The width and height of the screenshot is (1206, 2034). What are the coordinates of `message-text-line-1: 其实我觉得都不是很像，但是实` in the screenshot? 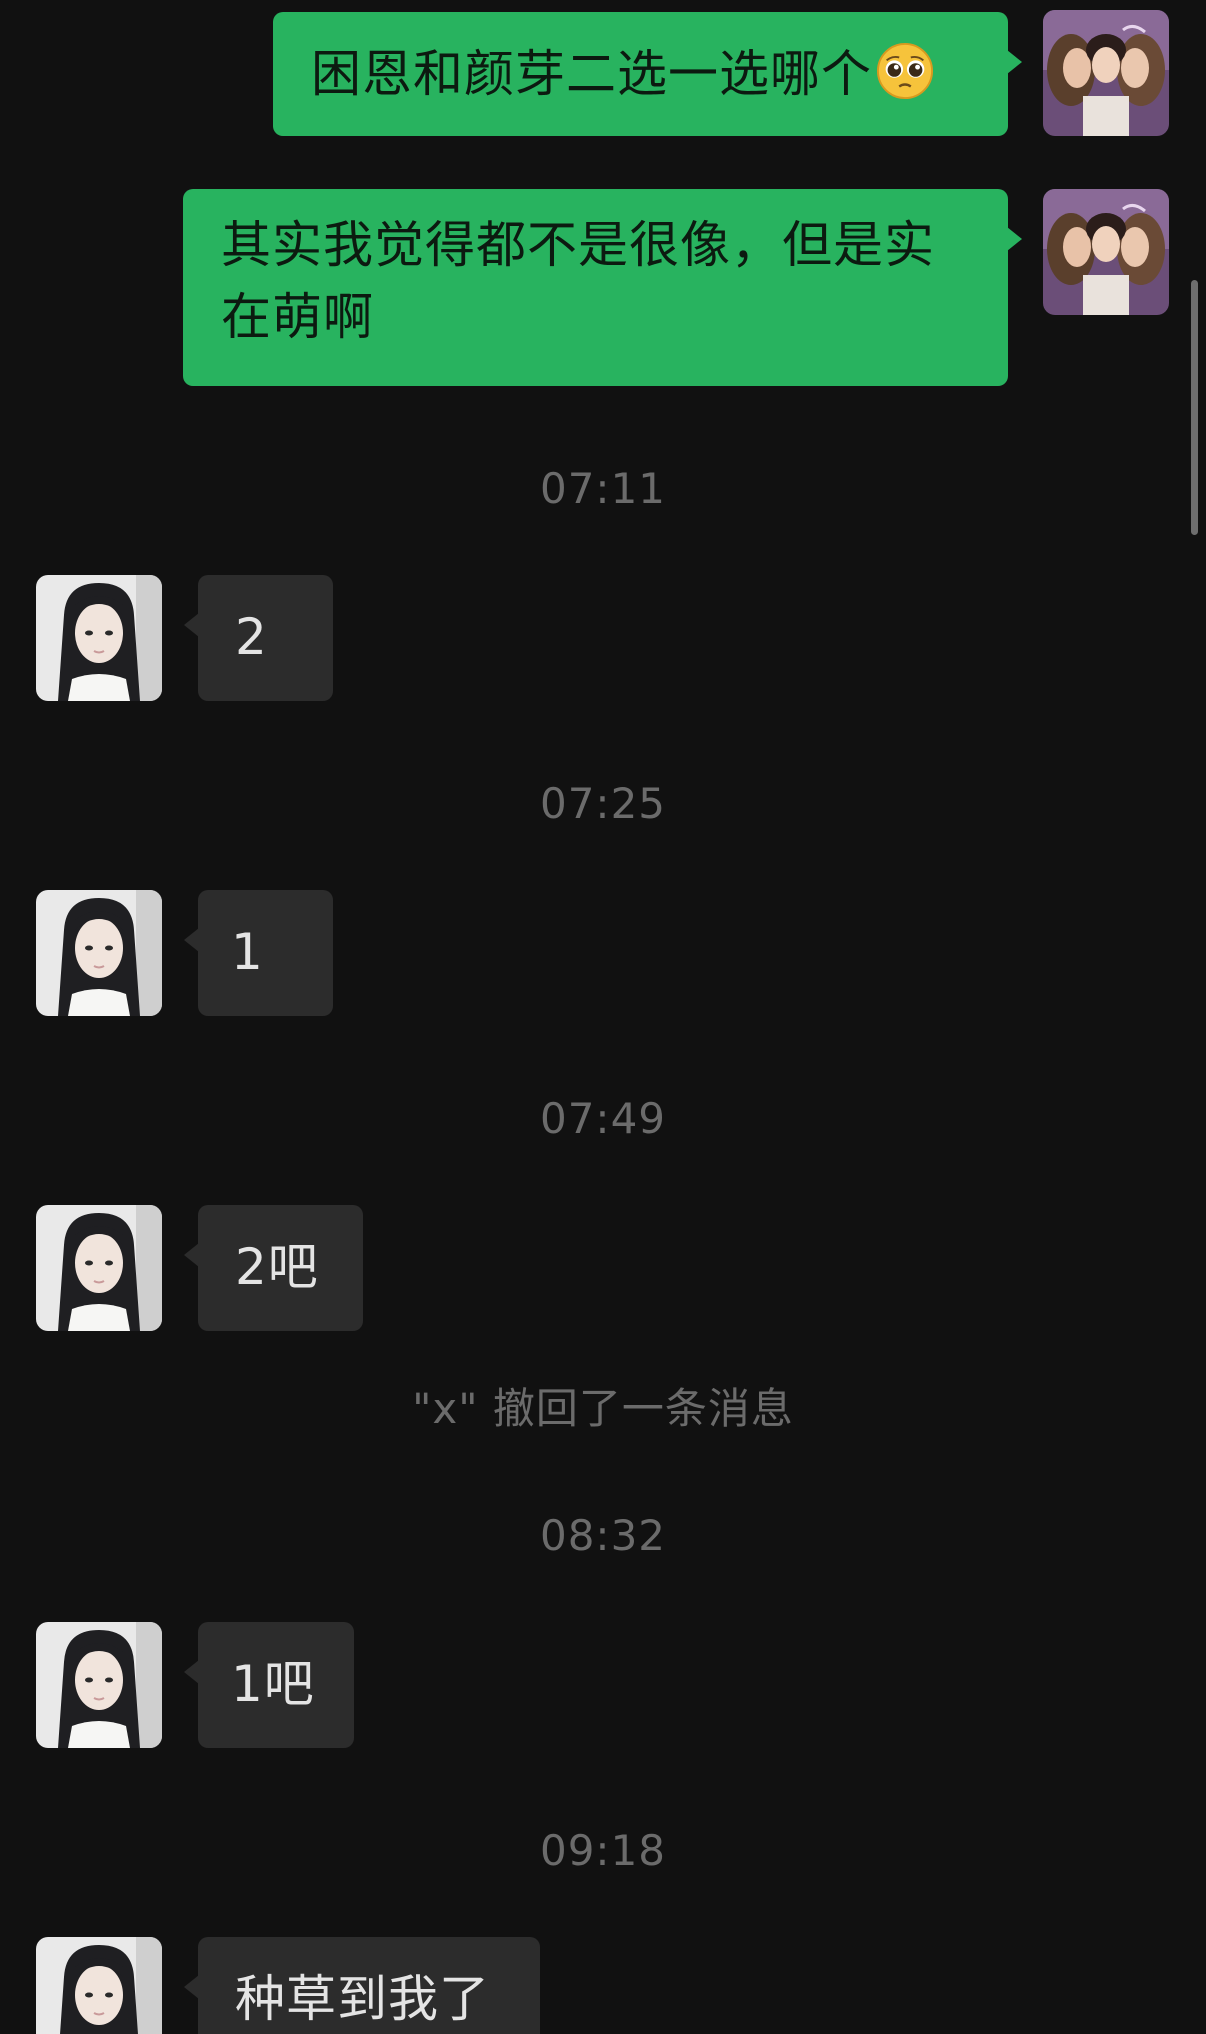 It's located at (578, 245).